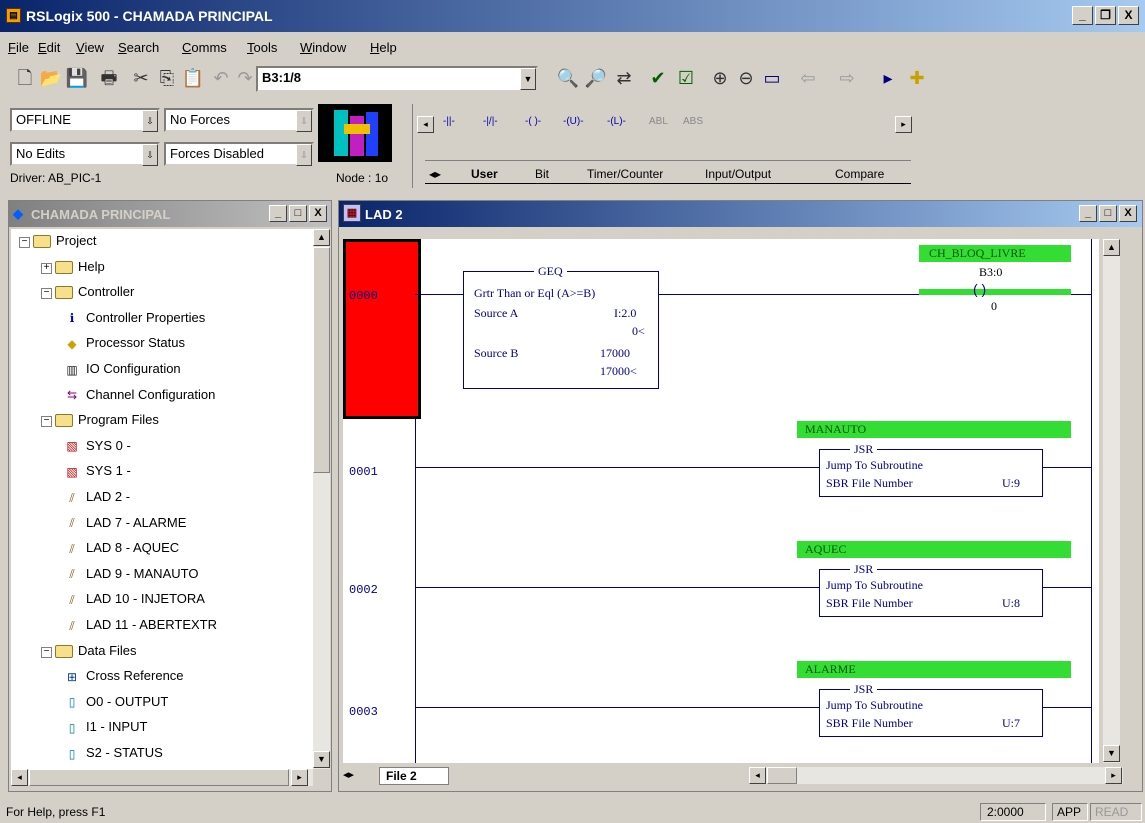 Image resolution: width=1145 pixels, height=823 pixels. I want to click on forces-state-combo: Forces Disabled ⇩, so click(239, 154).